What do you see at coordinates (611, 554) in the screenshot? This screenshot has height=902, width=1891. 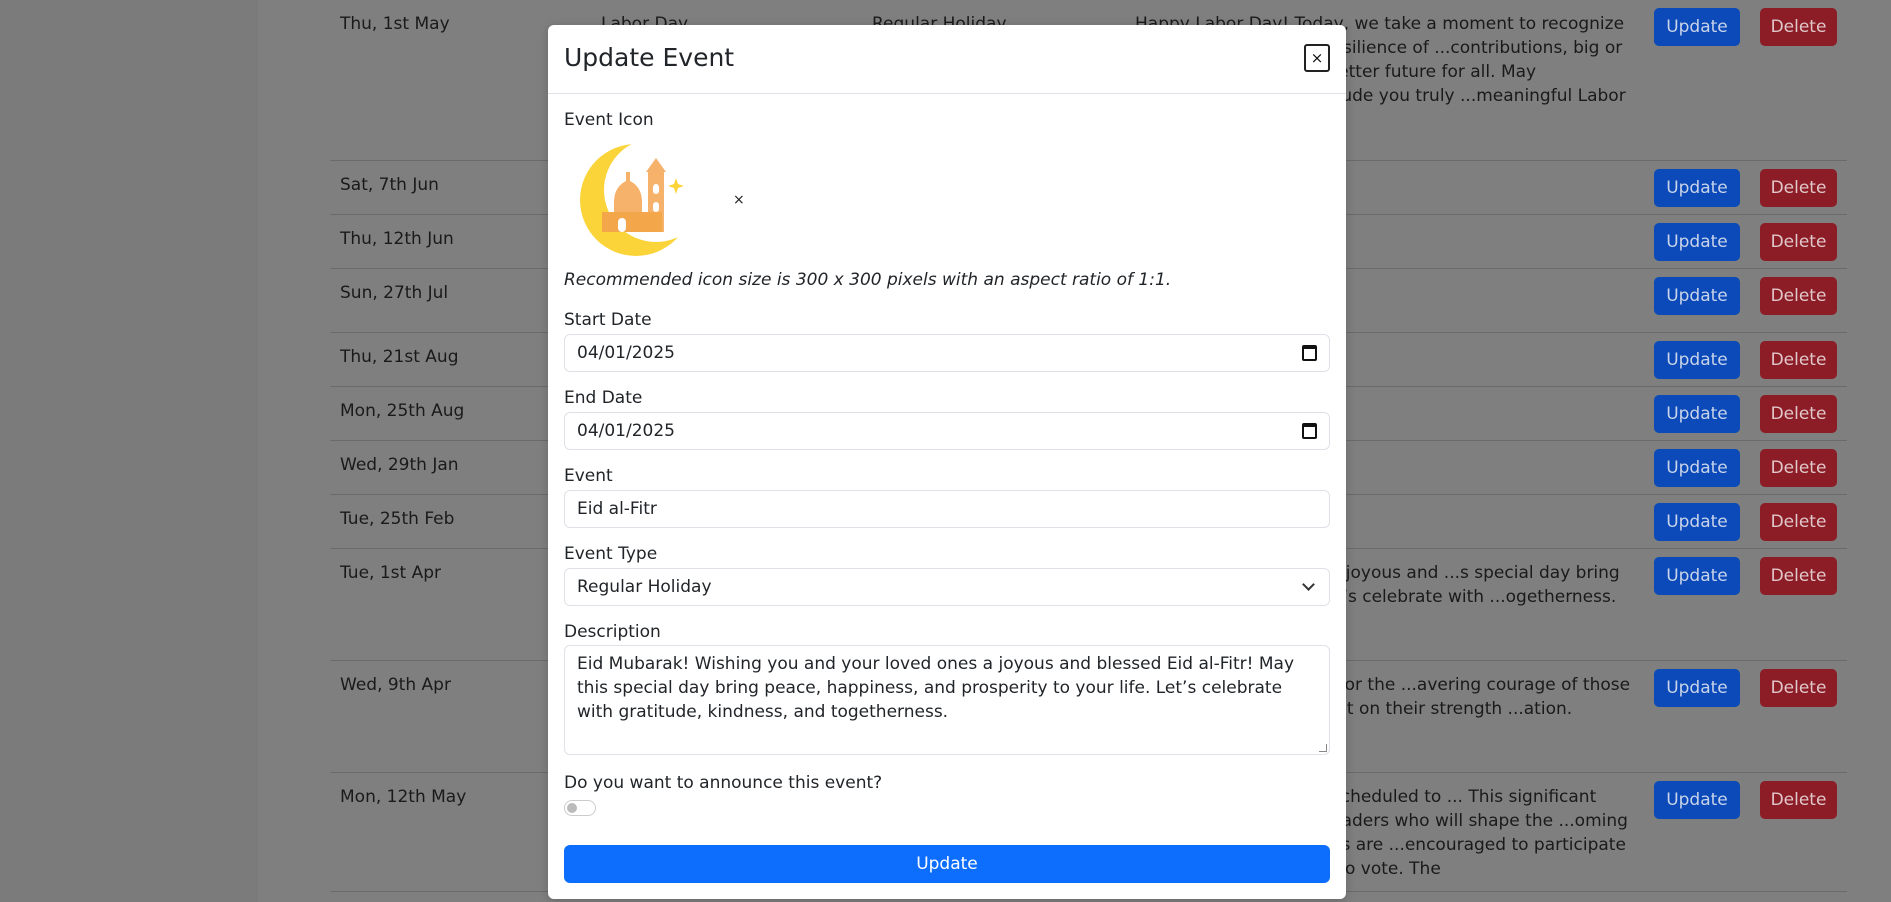 I see `event-type-label: Event Type` at bounding box center [611, 554].